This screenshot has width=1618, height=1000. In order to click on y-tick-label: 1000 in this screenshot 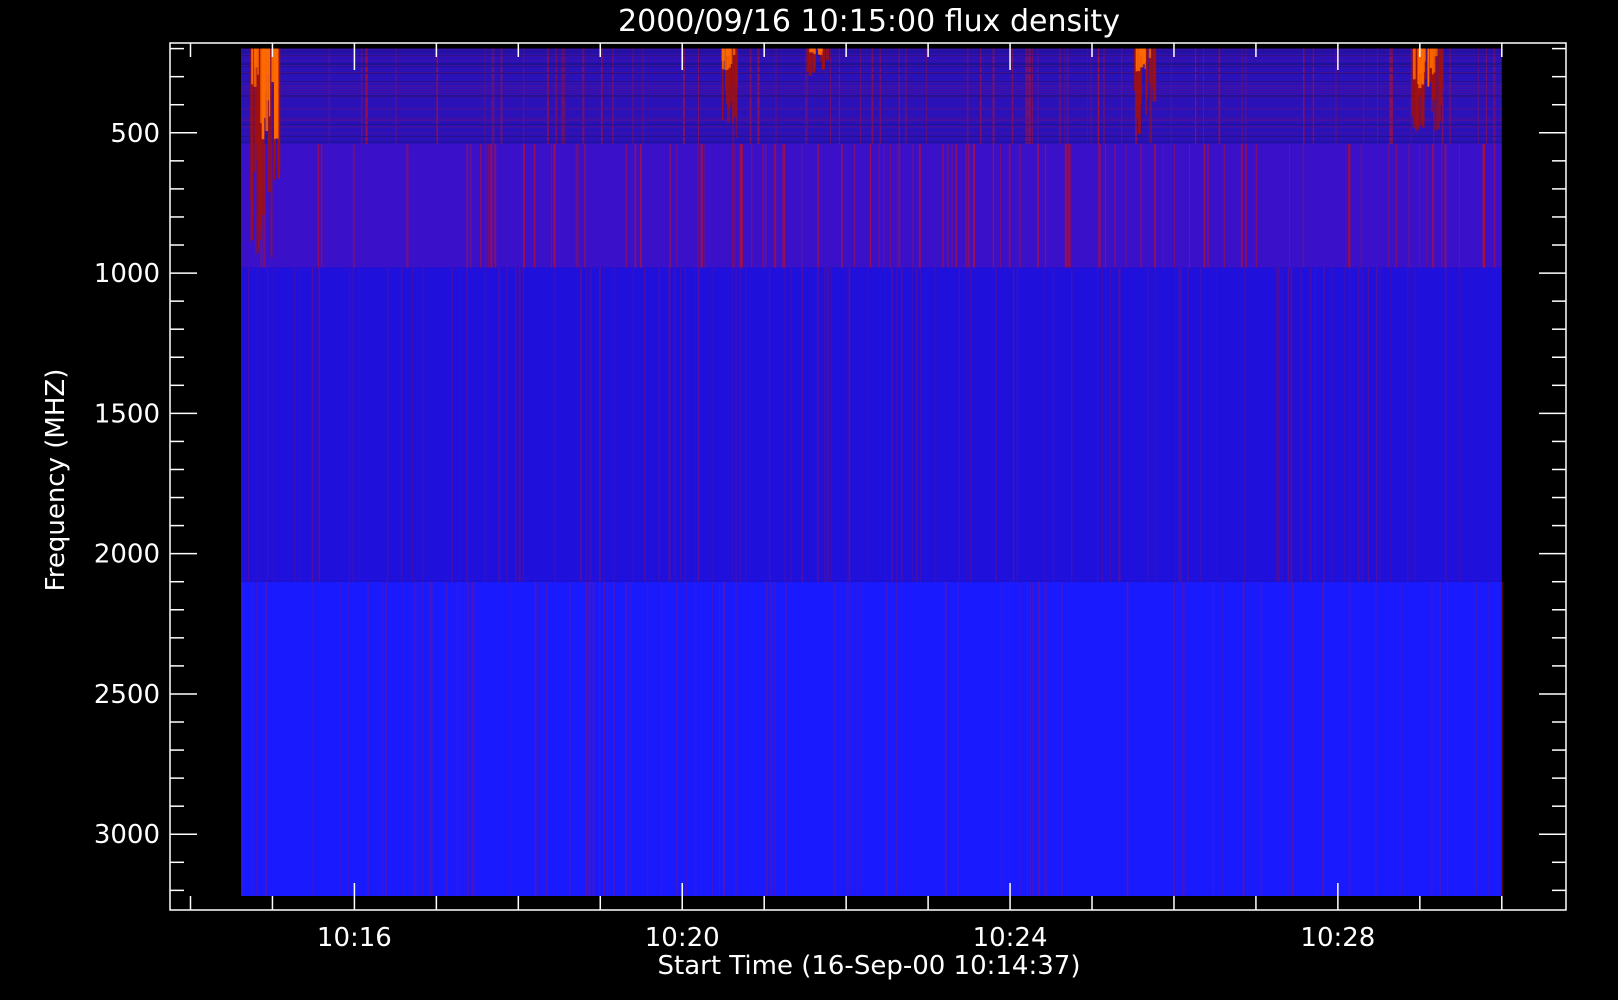, I will do `click(127, 274)`.